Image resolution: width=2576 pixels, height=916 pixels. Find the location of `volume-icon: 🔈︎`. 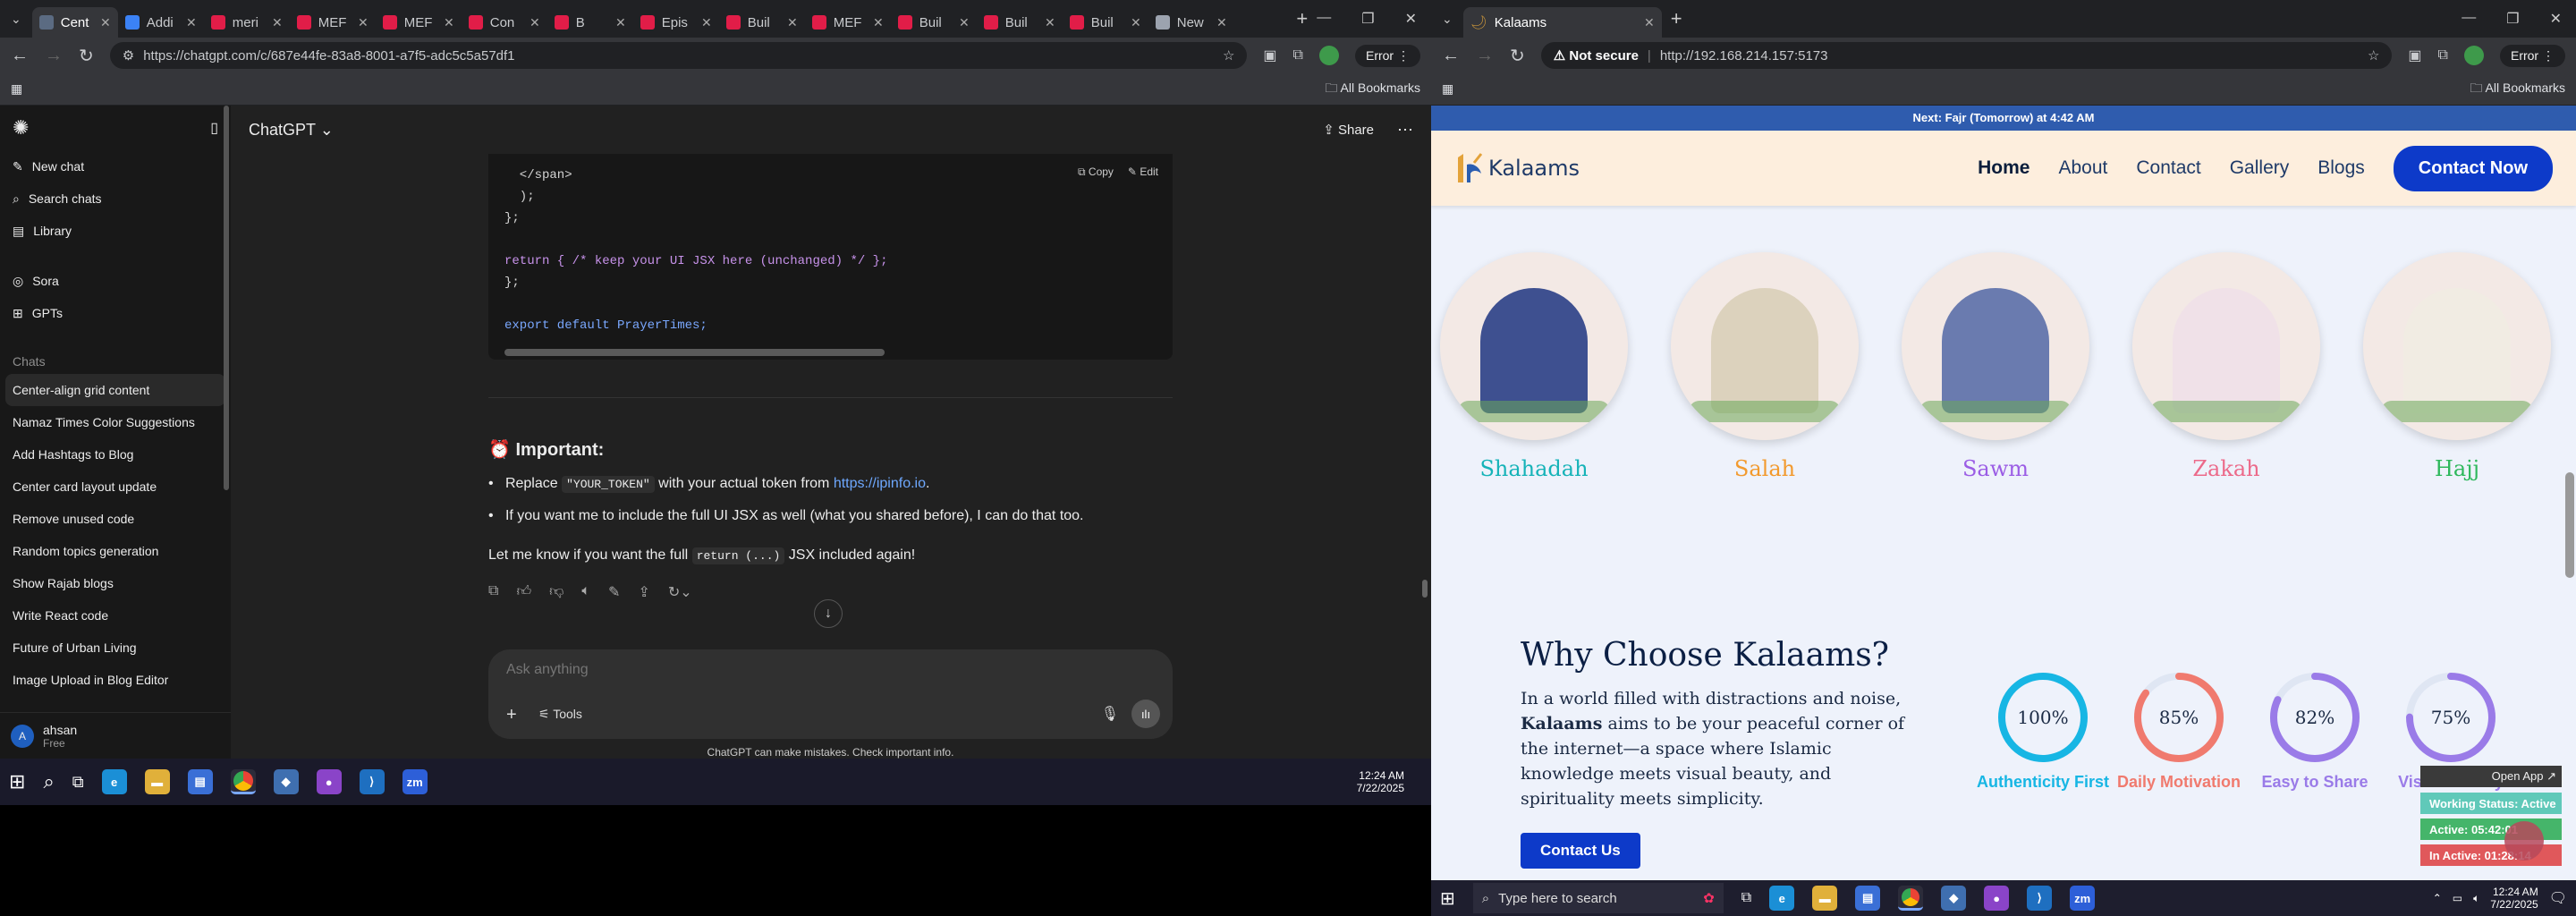

volume-icon: 🔈︎ is located at coordinates (2476, 898).